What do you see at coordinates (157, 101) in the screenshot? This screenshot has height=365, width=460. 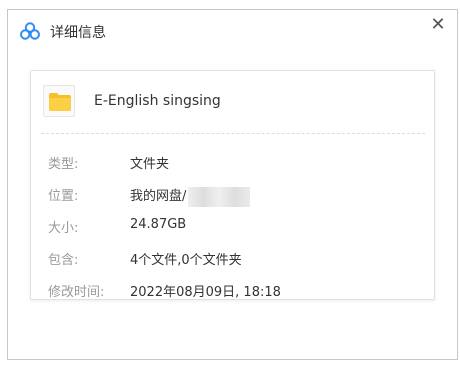 I see `file-name: E-English singsing` at bounding box center [157, 101].